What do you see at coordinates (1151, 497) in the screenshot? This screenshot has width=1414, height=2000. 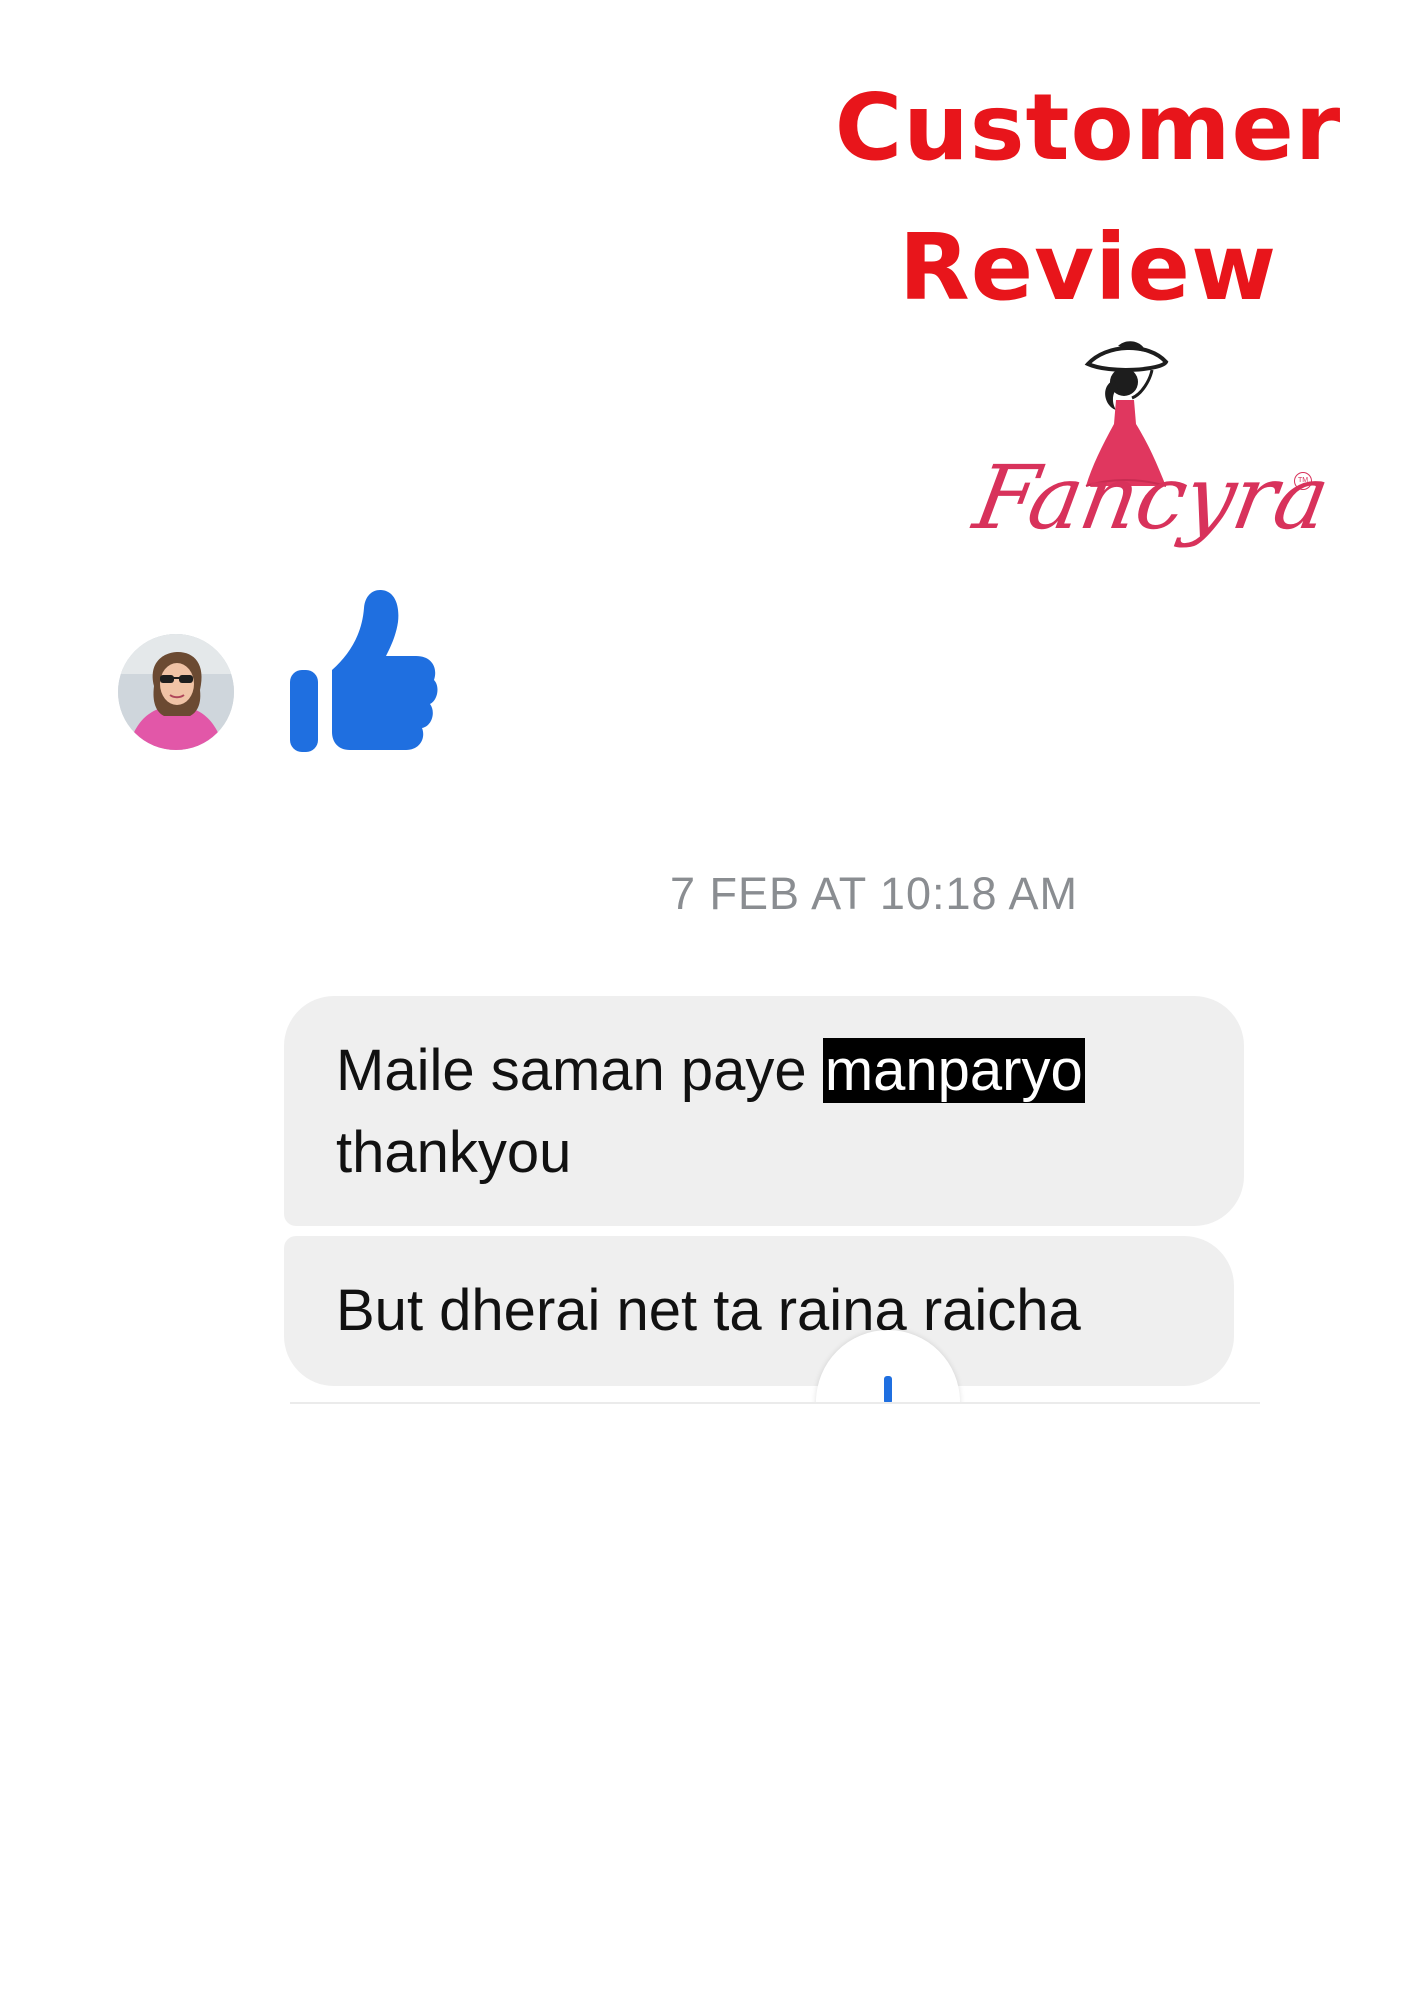 I see `brand-wordmark: Fancyra` at bounding box center [1151, 497].